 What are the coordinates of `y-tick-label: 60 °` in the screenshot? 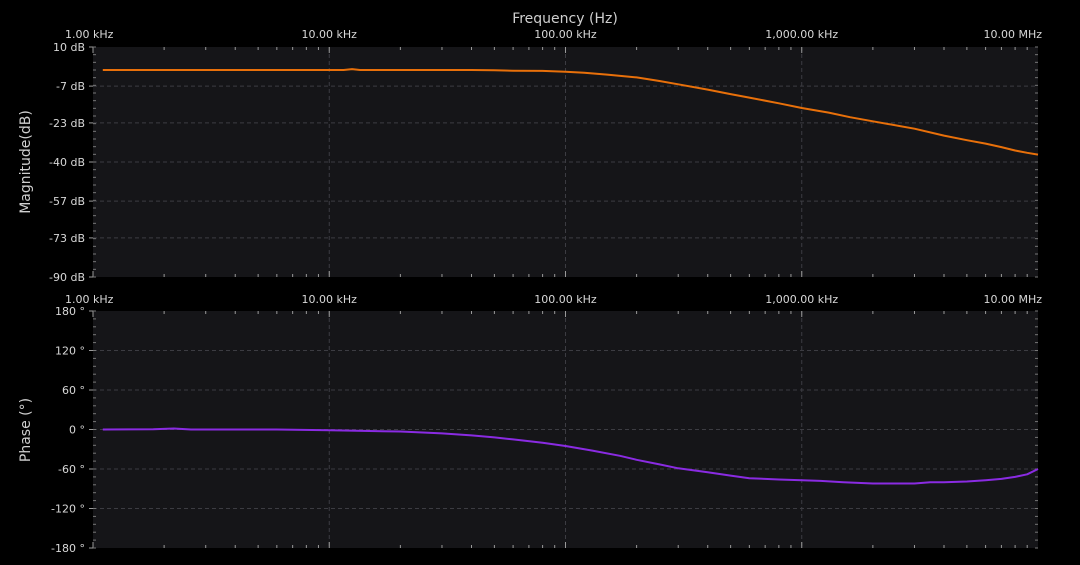 It's located at (73, 390).